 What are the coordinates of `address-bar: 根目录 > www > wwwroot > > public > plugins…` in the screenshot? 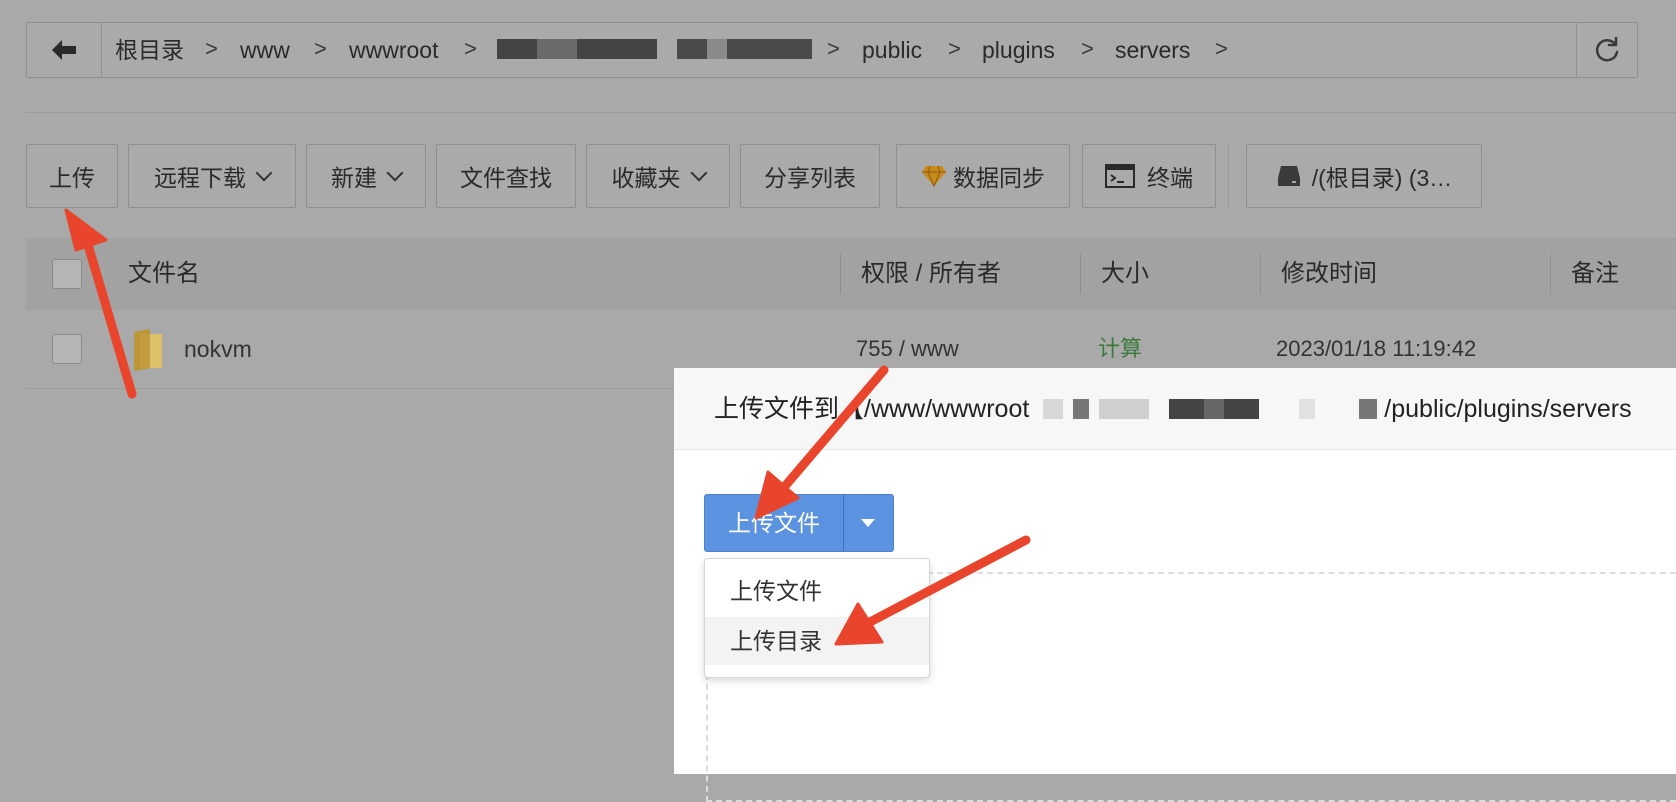 It's located at (832, 50).